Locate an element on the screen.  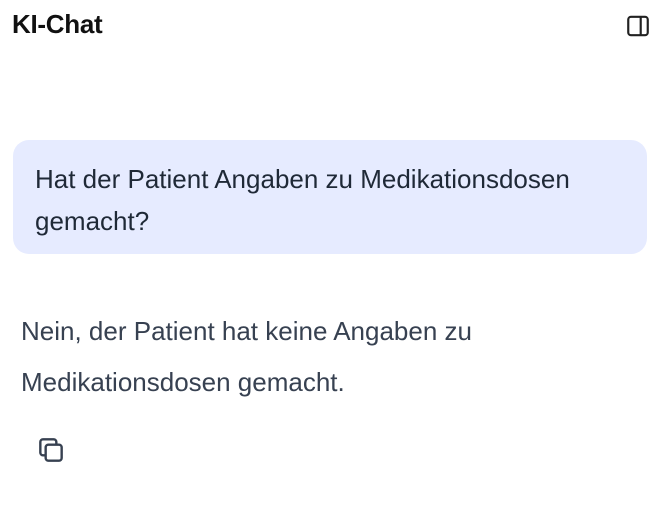
page-title: KI-Chat is located at coordinates (57, 24).